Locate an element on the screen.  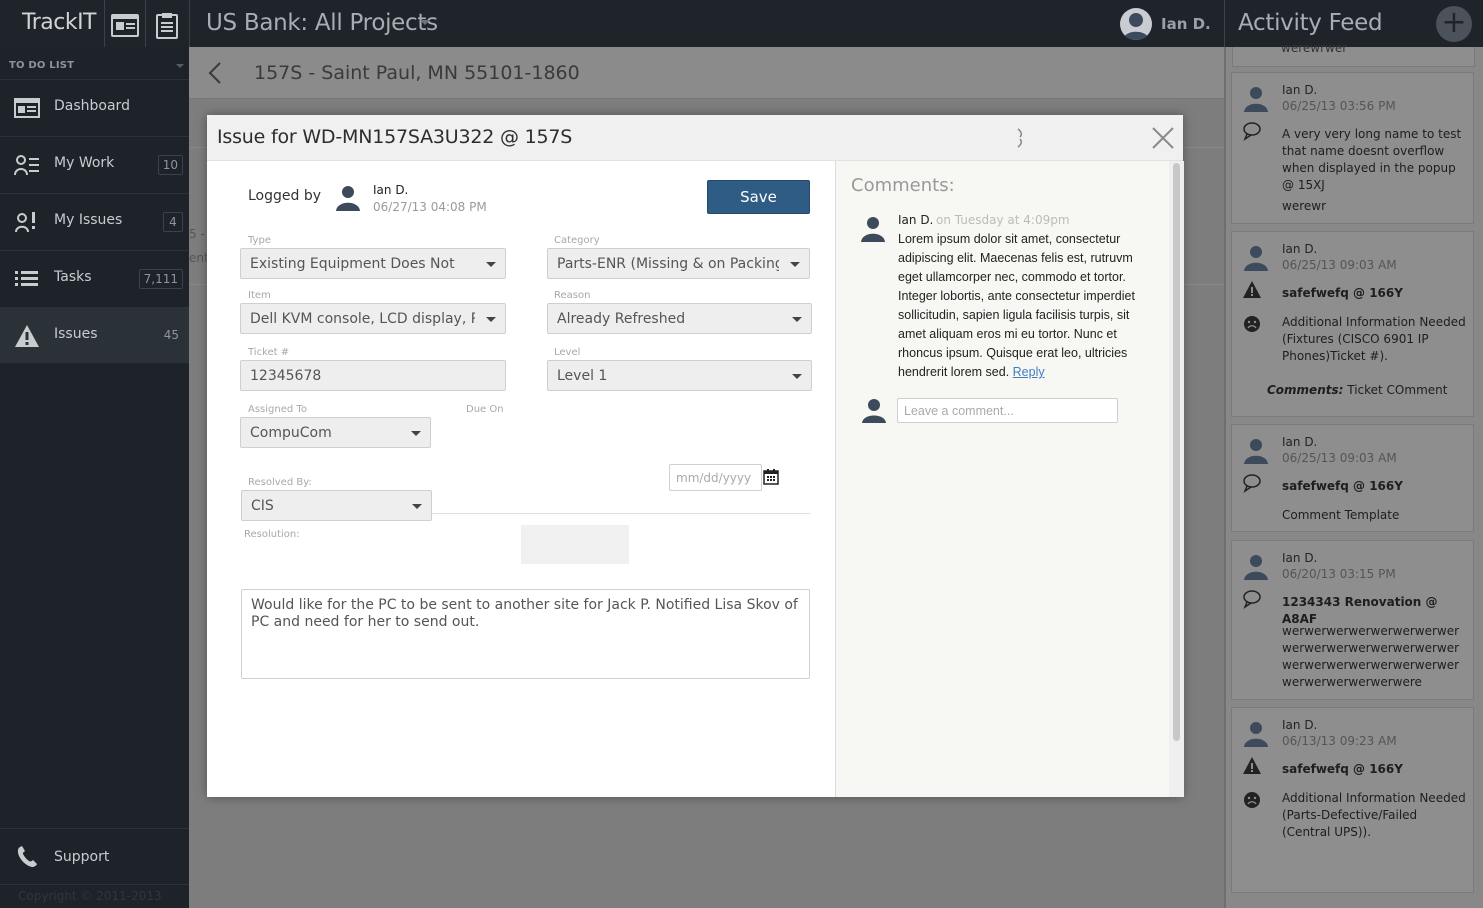
app-logo: TrackIT is located at coordinates (59, 22).